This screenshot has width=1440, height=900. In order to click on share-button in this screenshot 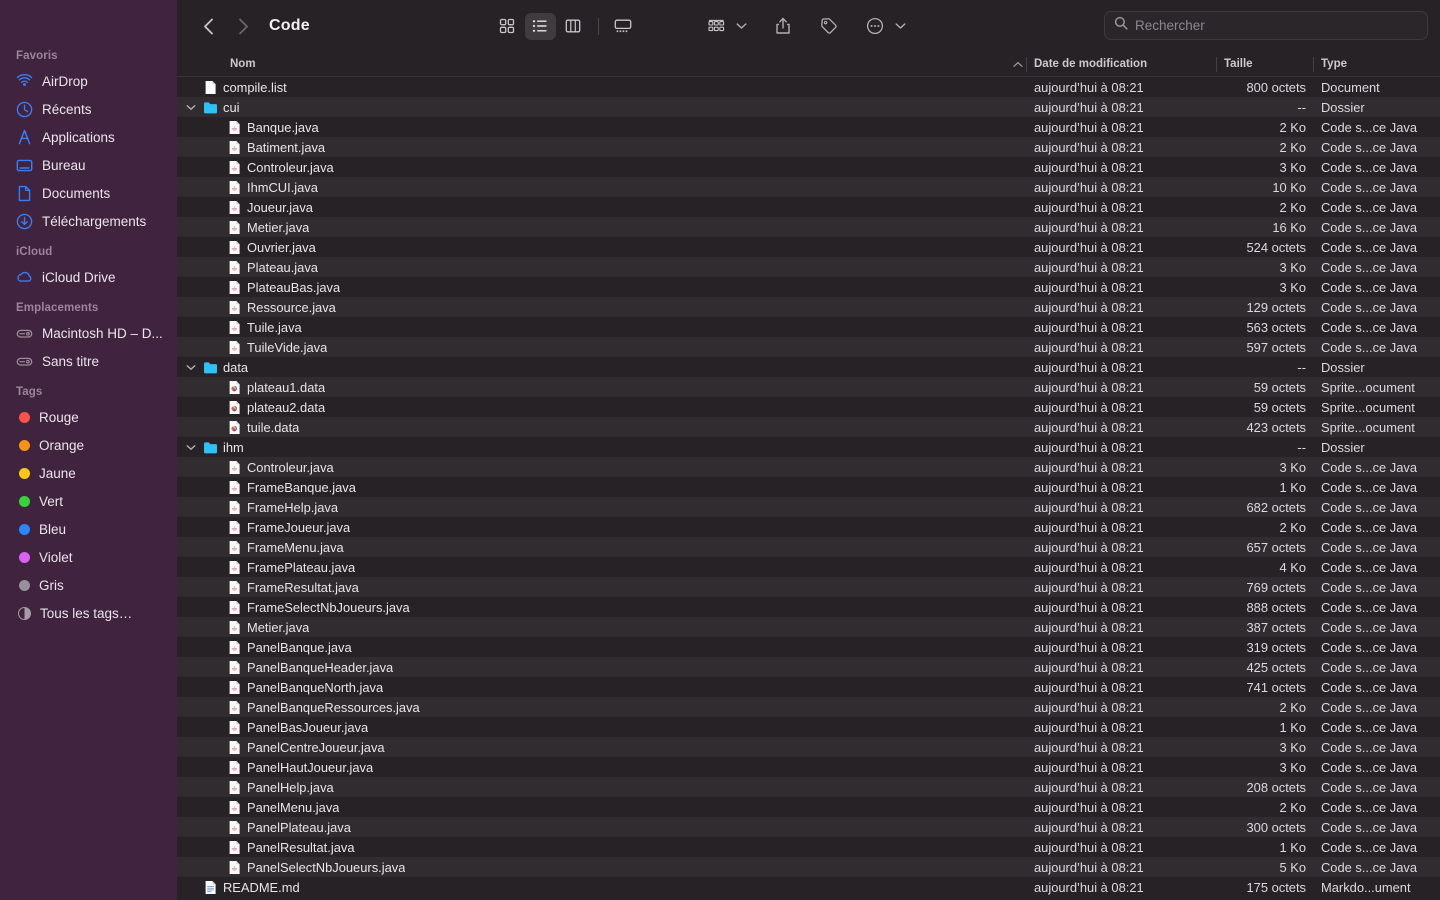, I will do `click(783, 26)`.